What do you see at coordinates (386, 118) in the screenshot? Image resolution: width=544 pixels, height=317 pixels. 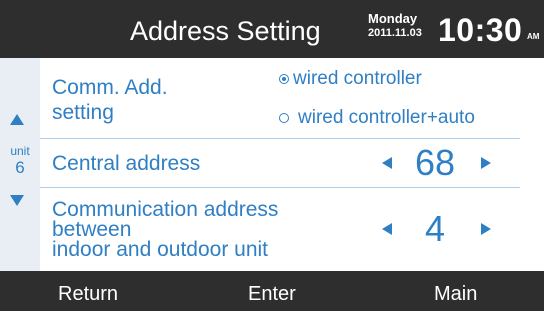 I see `option-wired-controller-auto: wired controller+auto` at bounding box center [386, 118].